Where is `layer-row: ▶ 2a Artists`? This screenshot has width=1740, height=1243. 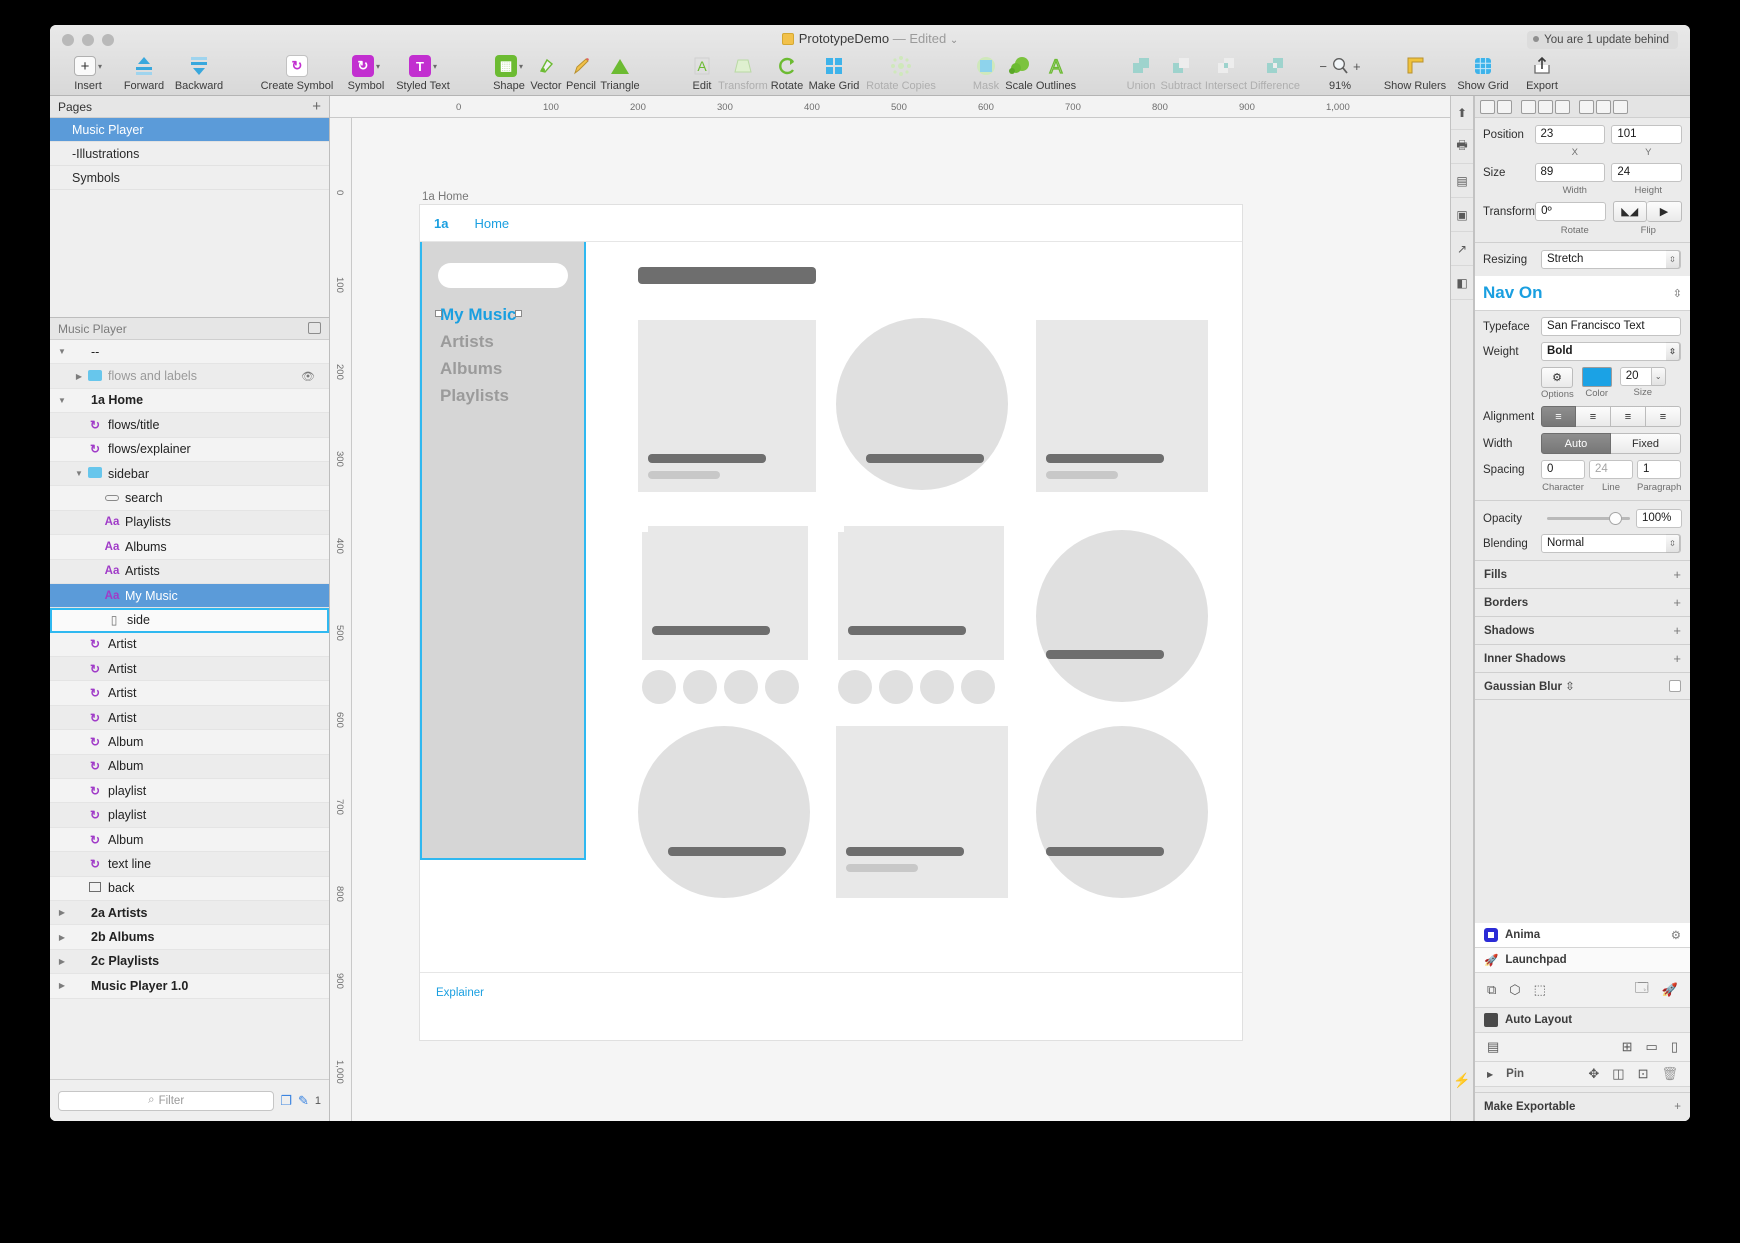 layer-row: ▶ 2a Artists is located at coordinates (189, 913).